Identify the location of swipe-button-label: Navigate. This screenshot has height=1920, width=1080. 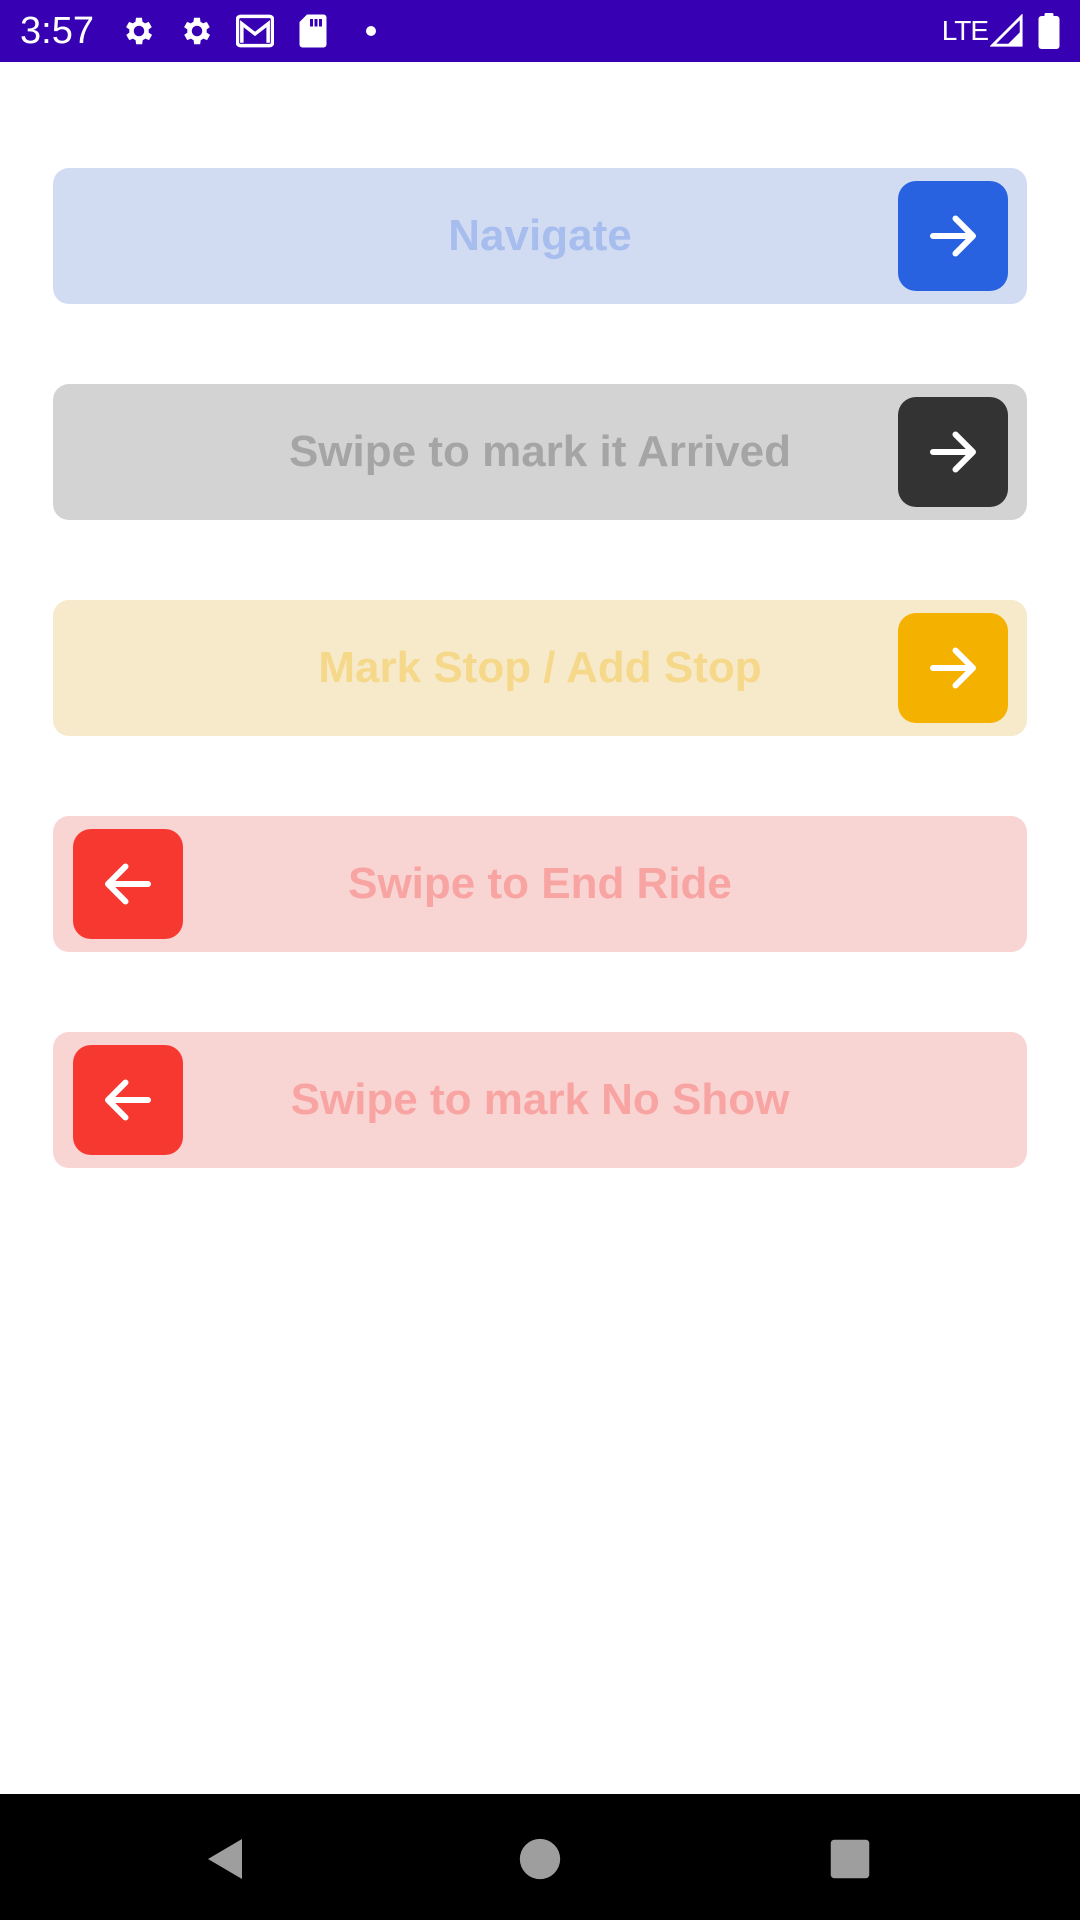
(540, 235).